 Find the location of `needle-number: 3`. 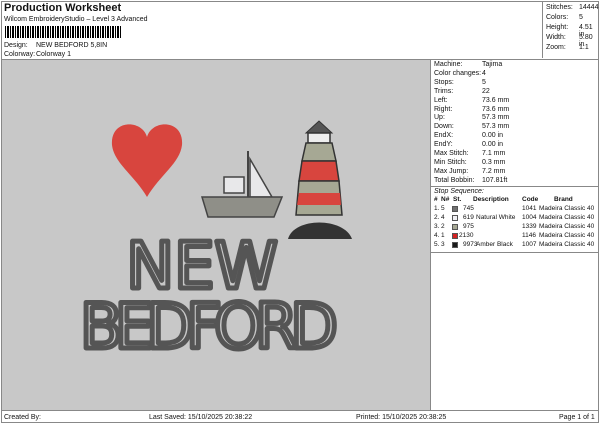

needle-number: 3 is located at coordinates (443, 244).